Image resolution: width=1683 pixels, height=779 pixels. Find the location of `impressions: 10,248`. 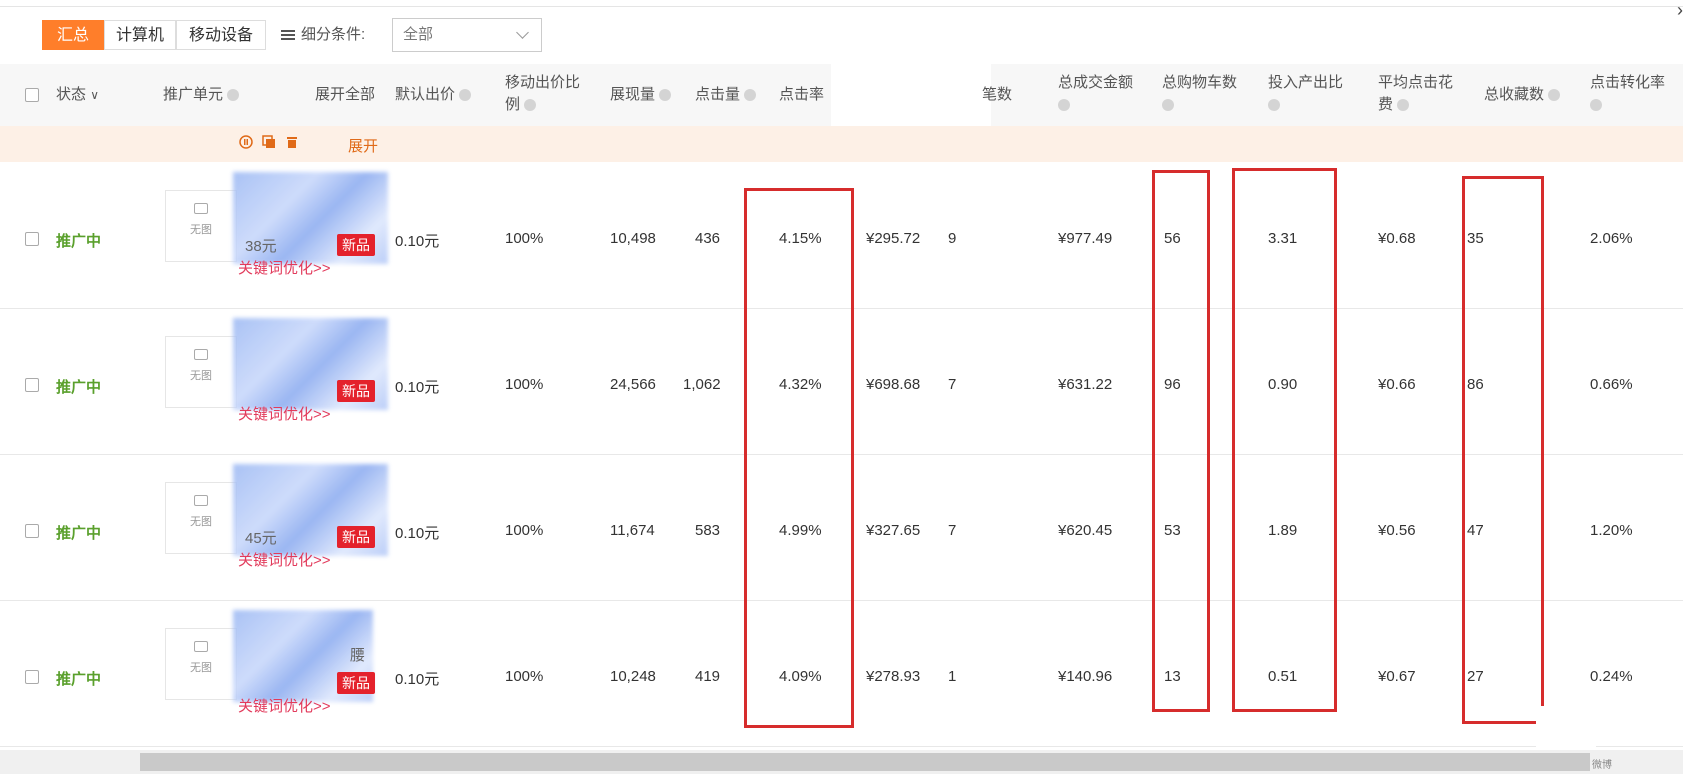

impressions: 10,248 is located at coordinates (633, 676).